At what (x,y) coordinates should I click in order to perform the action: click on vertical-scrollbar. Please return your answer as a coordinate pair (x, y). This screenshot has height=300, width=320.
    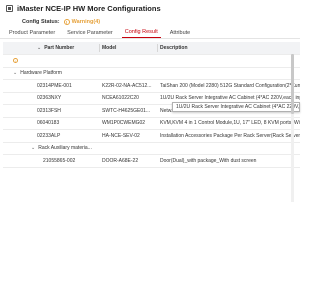
    Looking at the image, I should click on (292, 128).